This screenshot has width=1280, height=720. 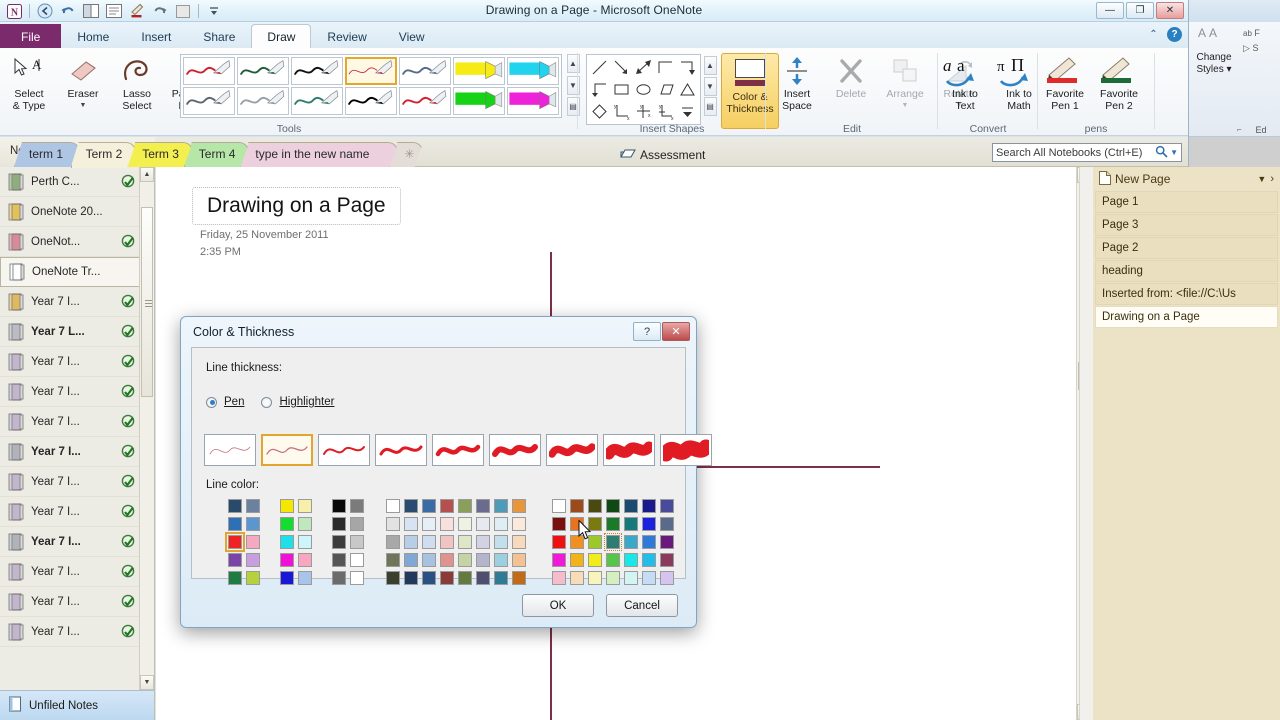 I want to click on dialog-close-button: ✕, so click(x=676, y=331).